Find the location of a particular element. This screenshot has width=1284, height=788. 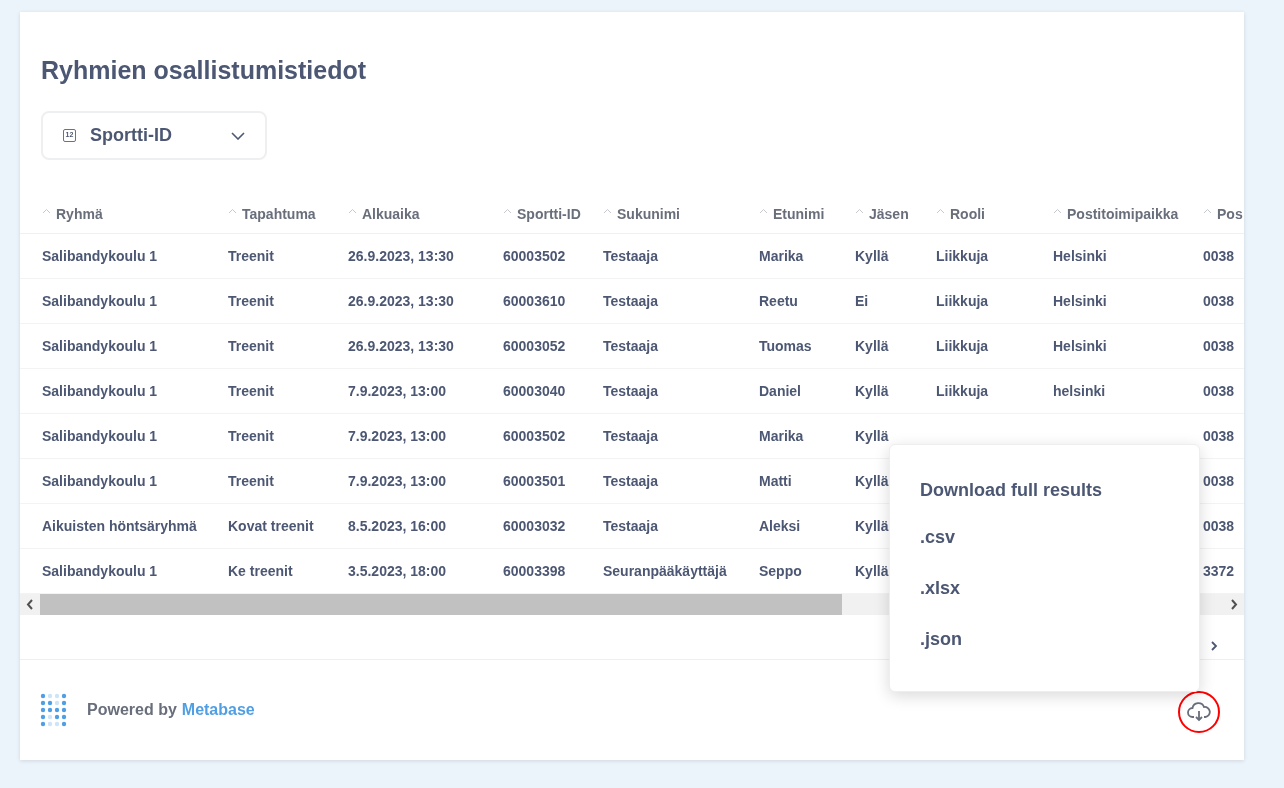

table-cell: Ke treenit is located at coordinates (260, 570).